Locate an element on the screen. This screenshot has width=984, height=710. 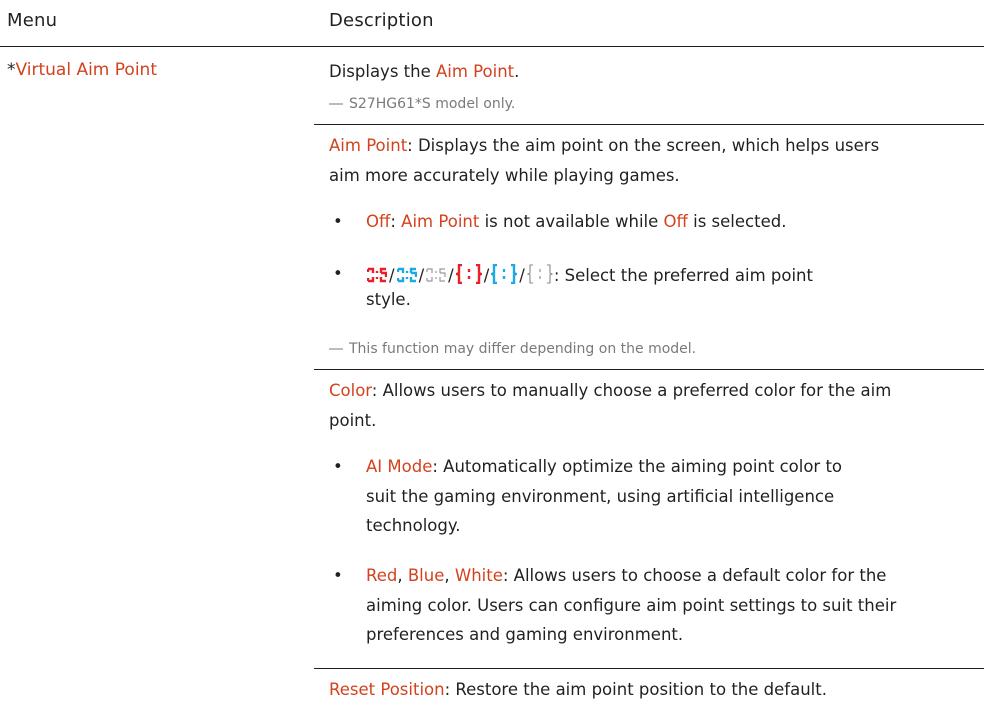
model-note-text: S27HG61*S model only. is located at coordinates (432, 104).